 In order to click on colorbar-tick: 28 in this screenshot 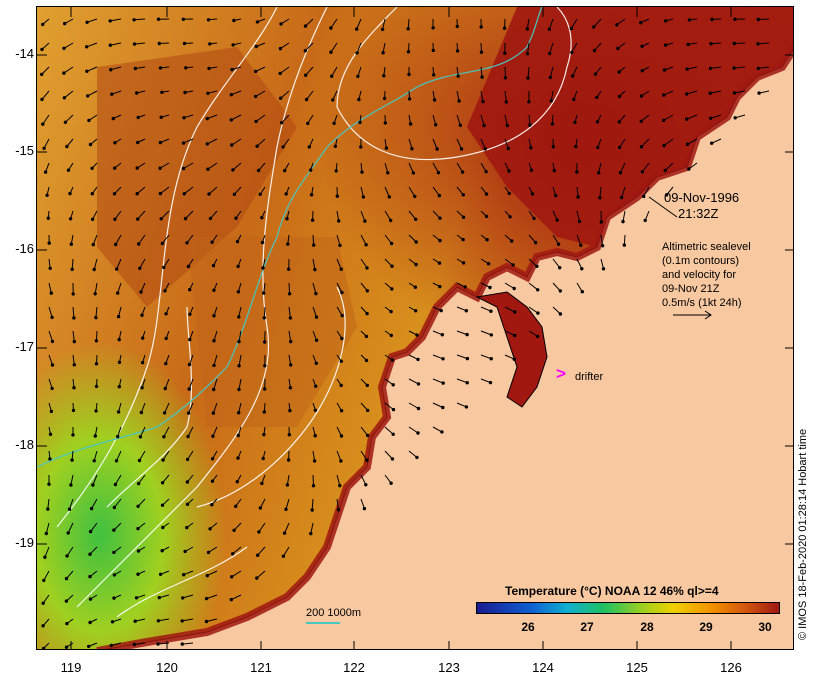, I will do `click(647, 627)`.